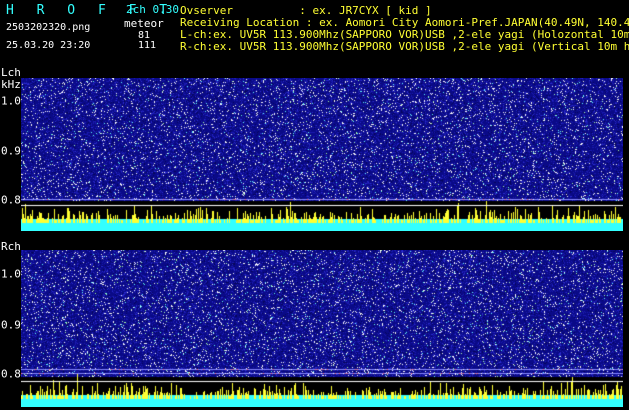  Describe the element at coordinates (306, 10) in the screenshot. I see `observer-line: Ovserver : ex. JR7CYX [ kid ]` at that location.